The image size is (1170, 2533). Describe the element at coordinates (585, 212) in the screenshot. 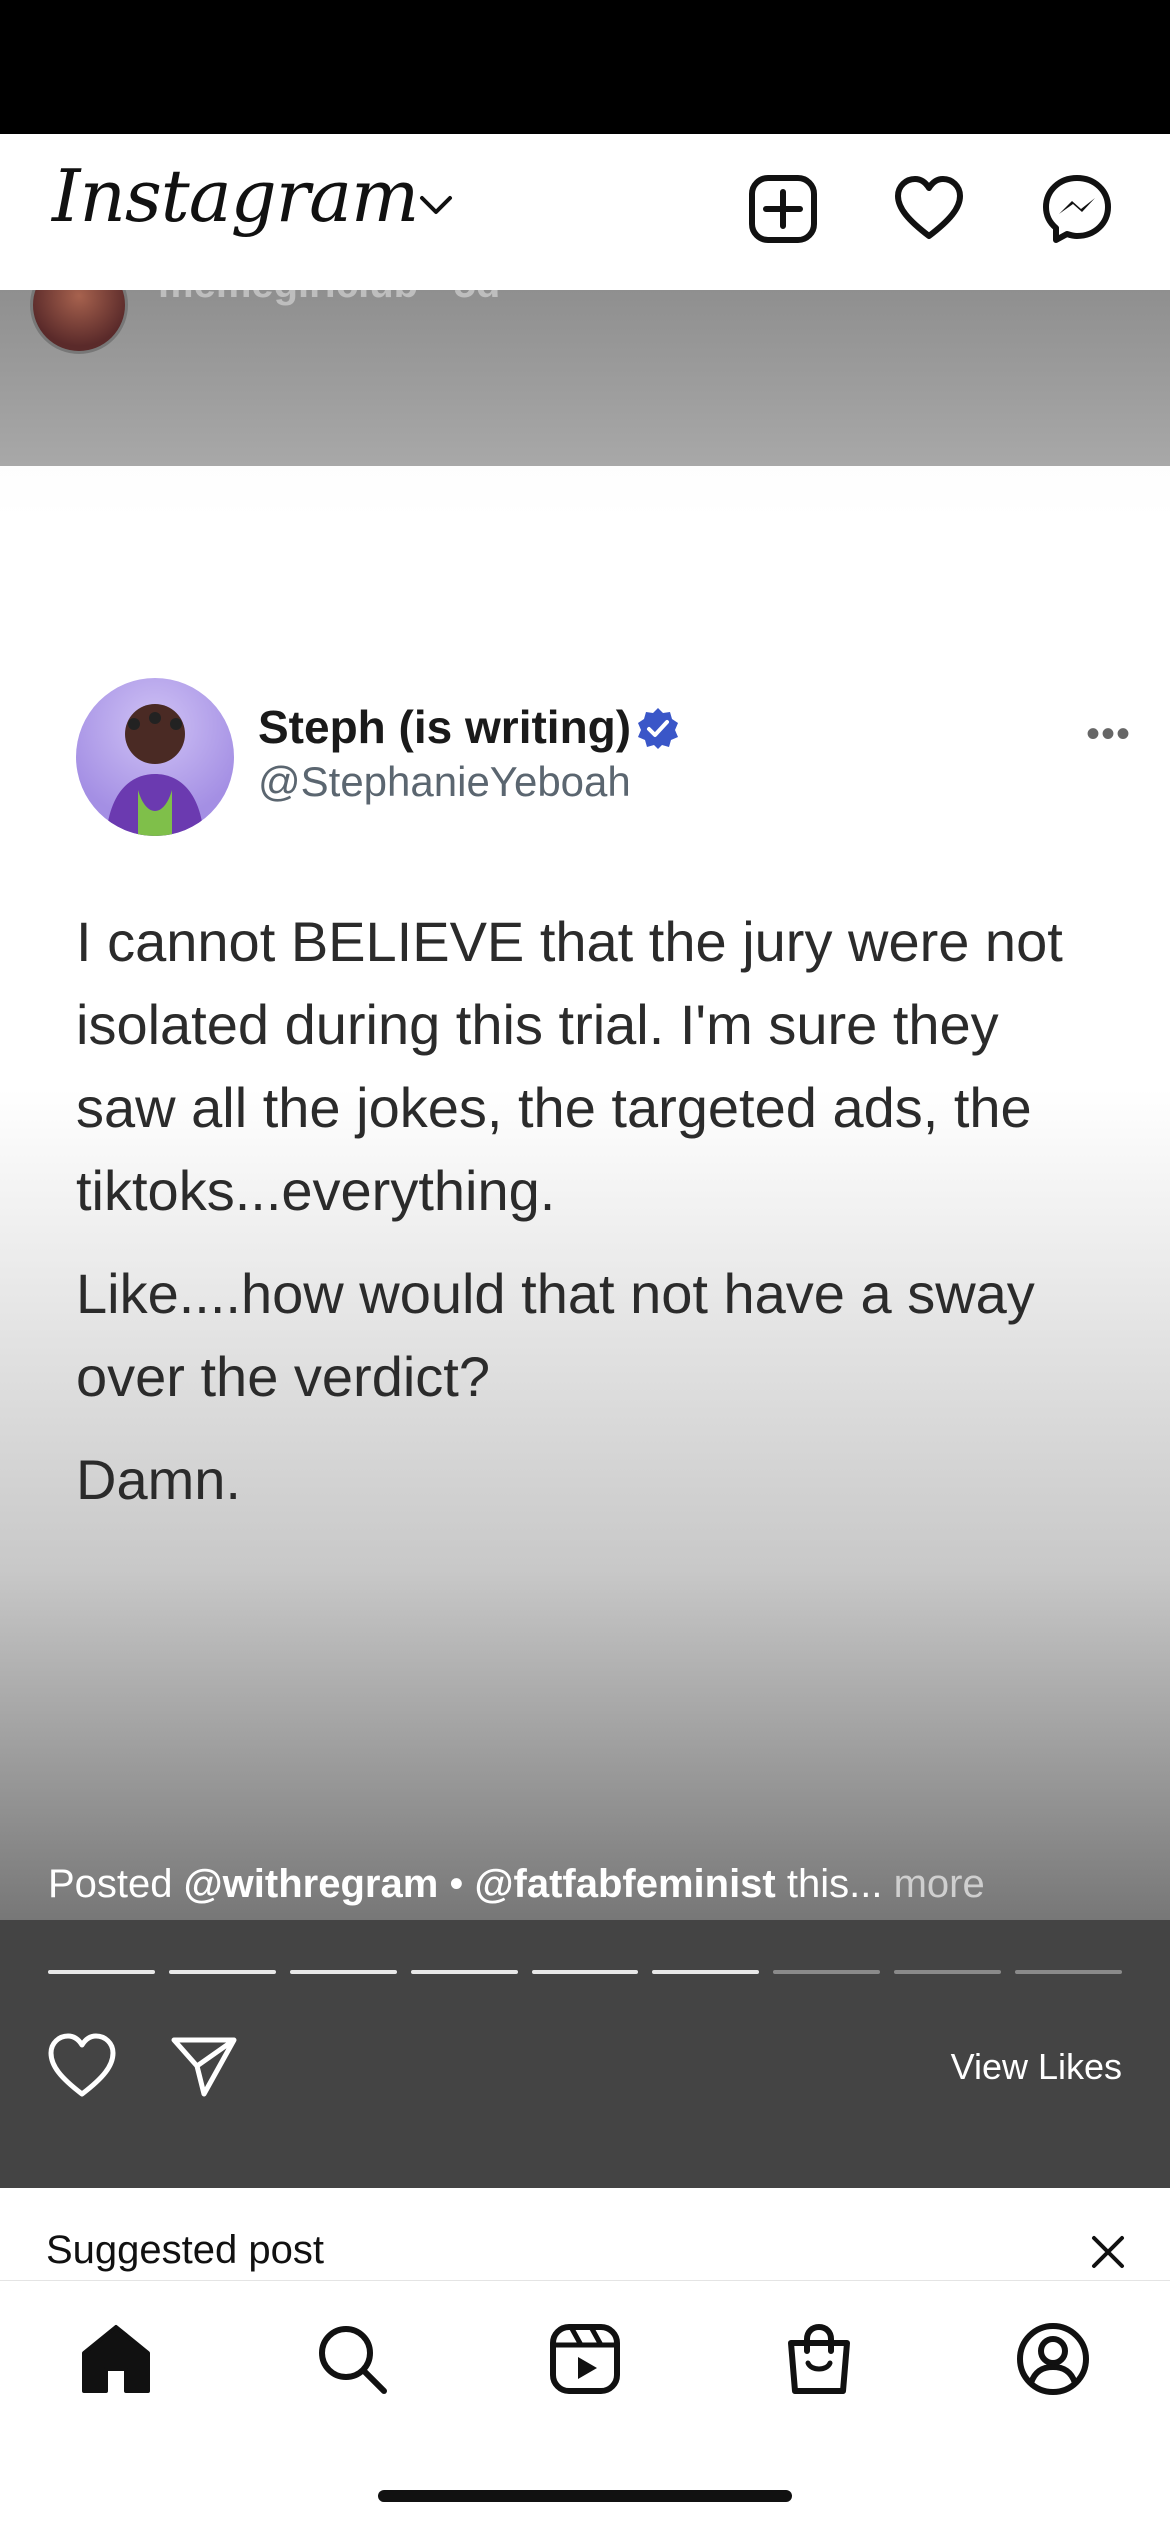

I see `top-bar: Instagram` at that location.